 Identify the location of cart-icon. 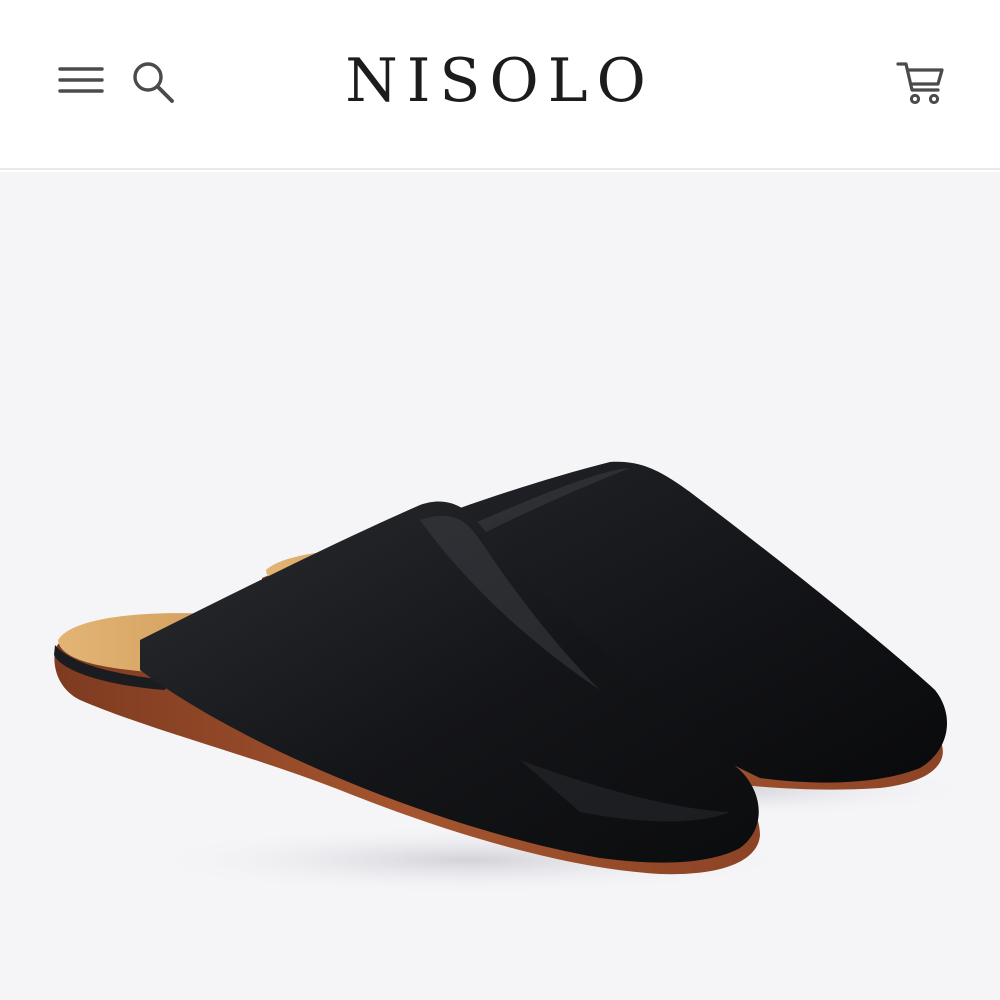
(920, 83).